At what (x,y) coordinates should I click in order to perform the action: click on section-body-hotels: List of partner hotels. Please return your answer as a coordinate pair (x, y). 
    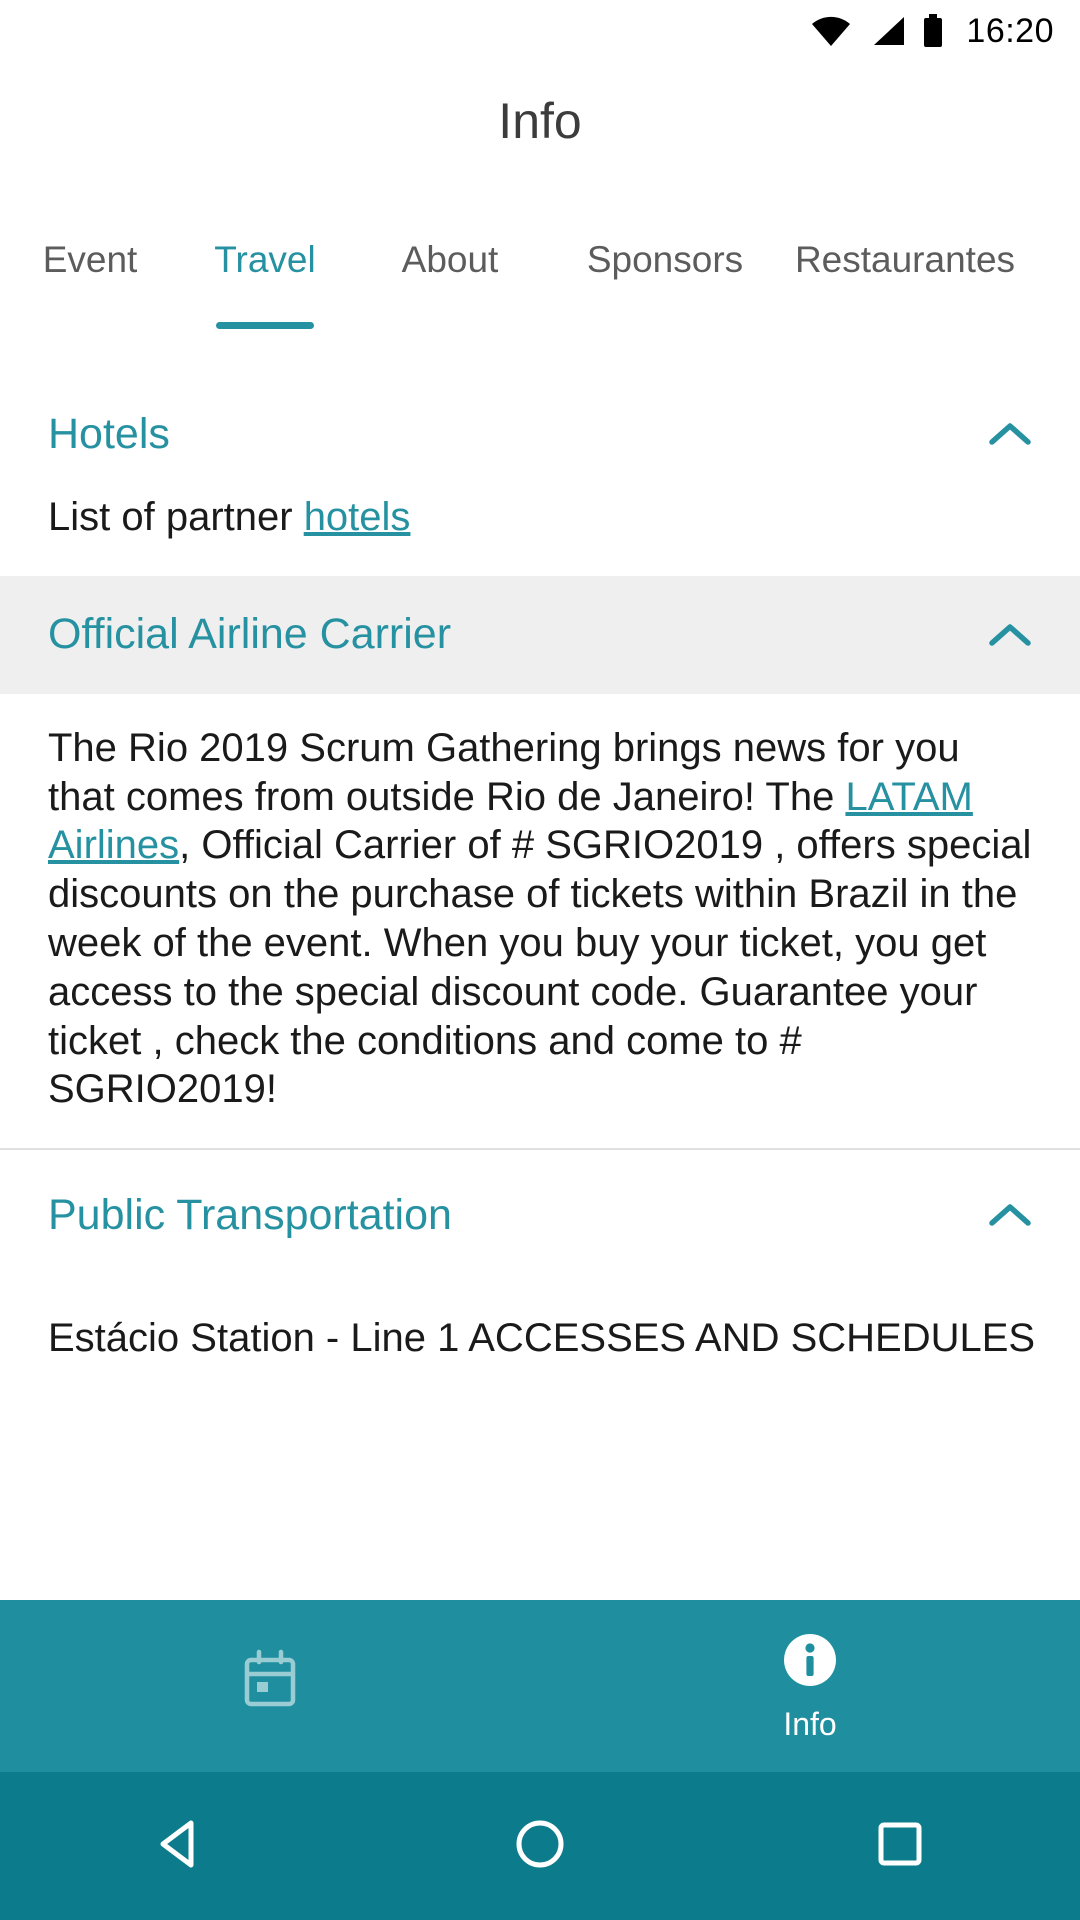
    Looking at the image, I should click on (540, 534).